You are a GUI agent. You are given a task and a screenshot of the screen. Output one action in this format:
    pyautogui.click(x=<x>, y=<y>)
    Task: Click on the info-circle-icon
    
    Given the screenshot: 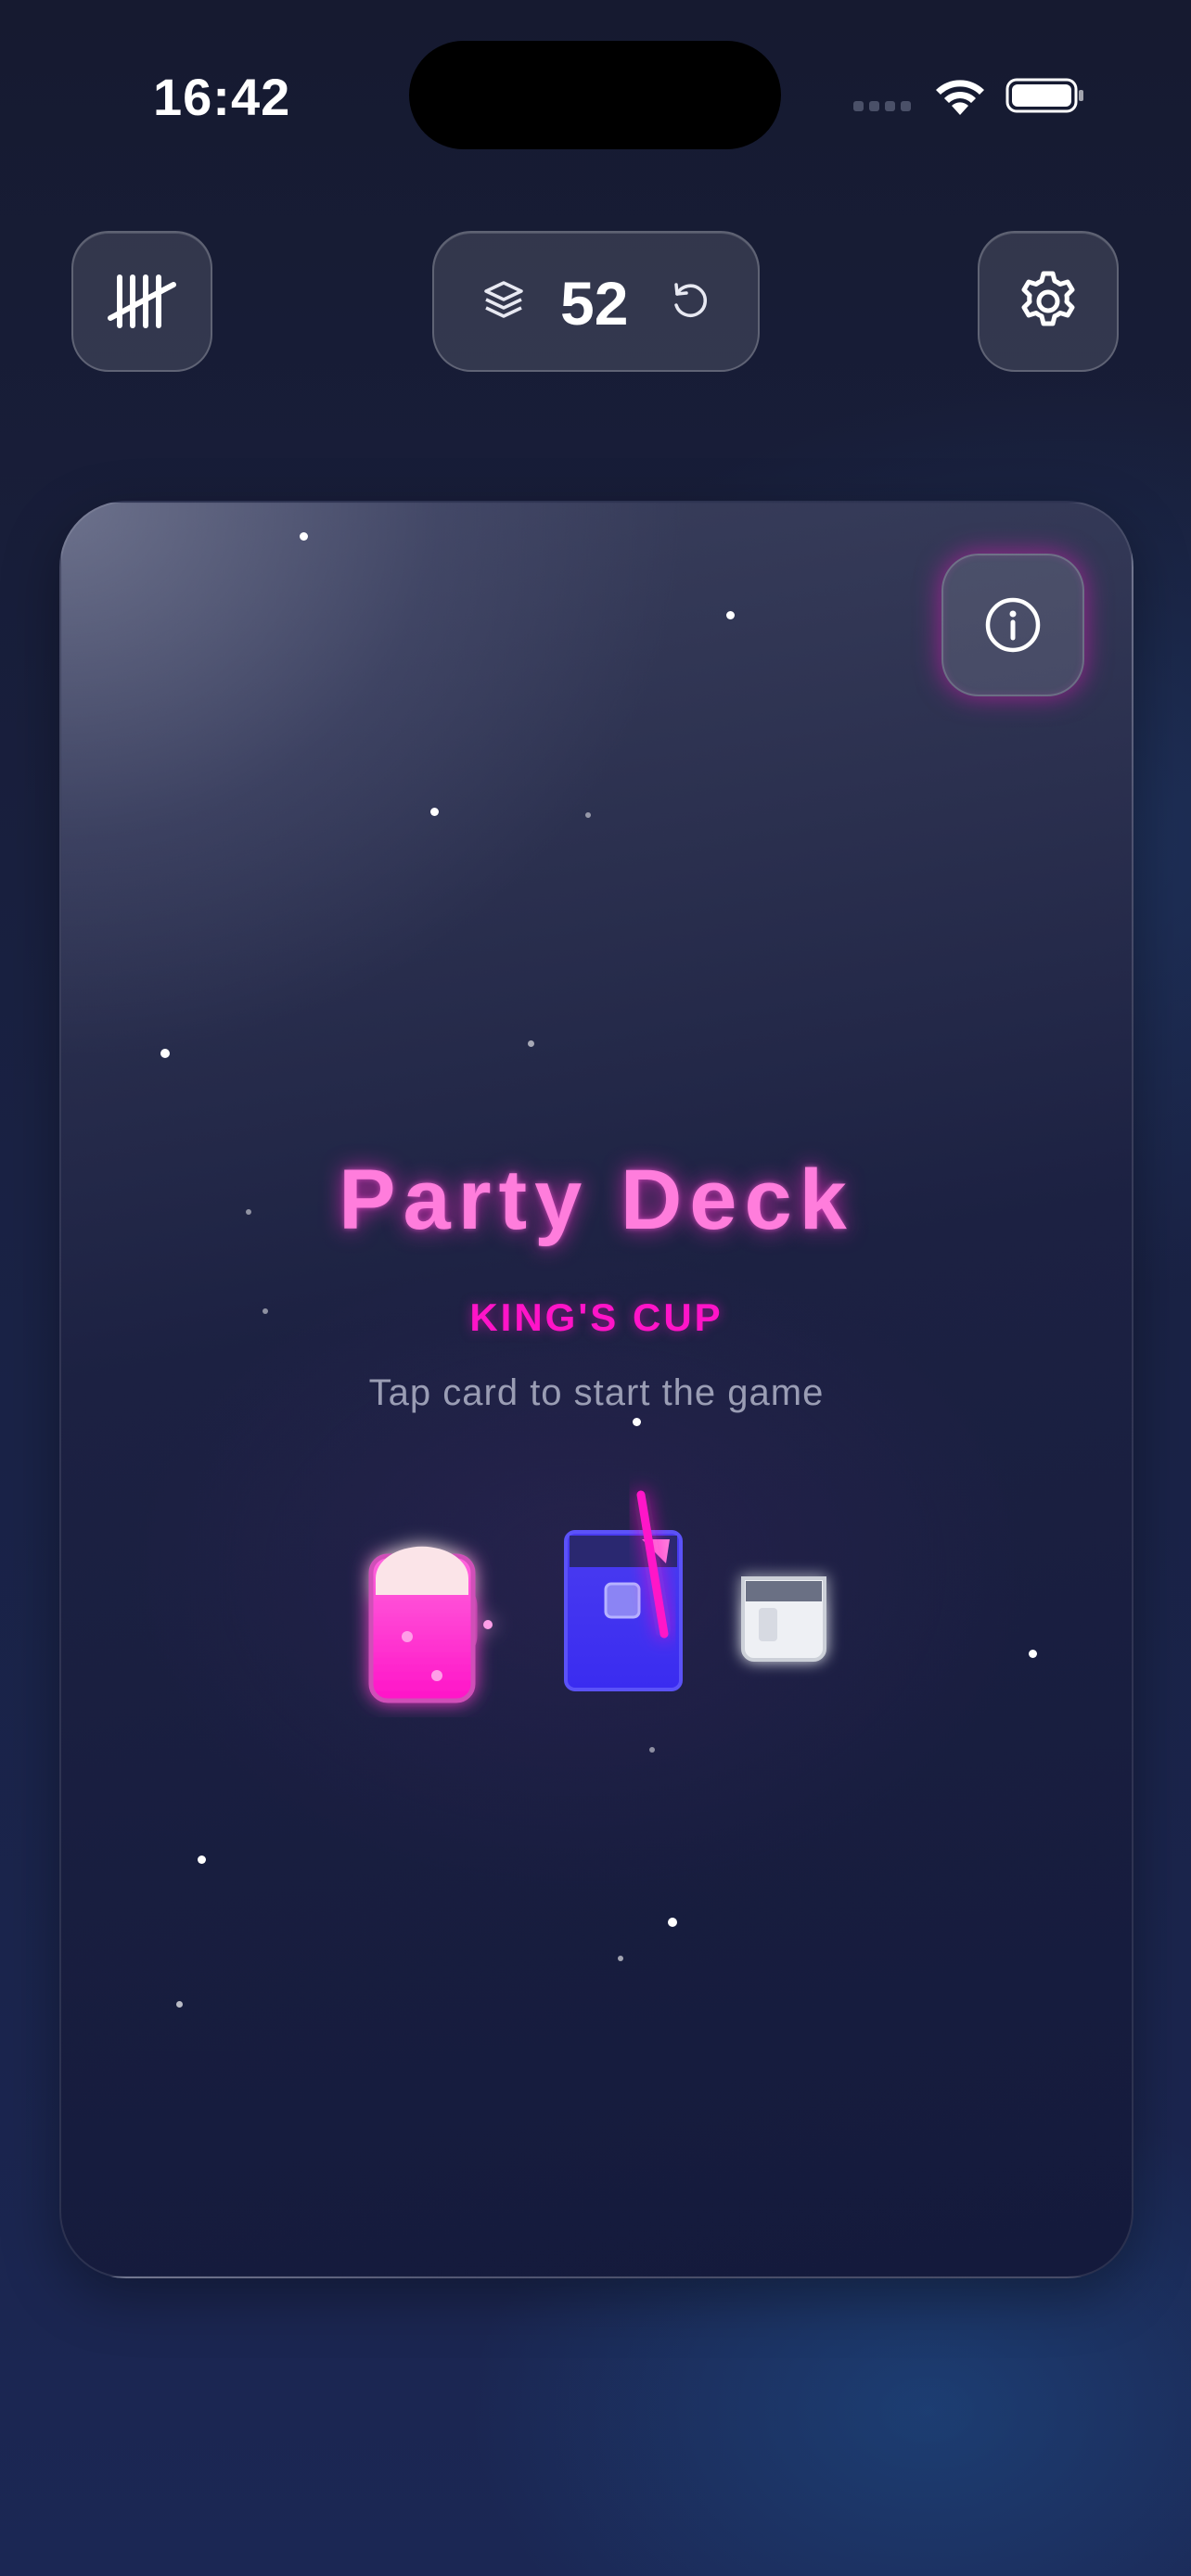 What is the action you would take?
    pyautogui.click(x=1013, y=625)
    